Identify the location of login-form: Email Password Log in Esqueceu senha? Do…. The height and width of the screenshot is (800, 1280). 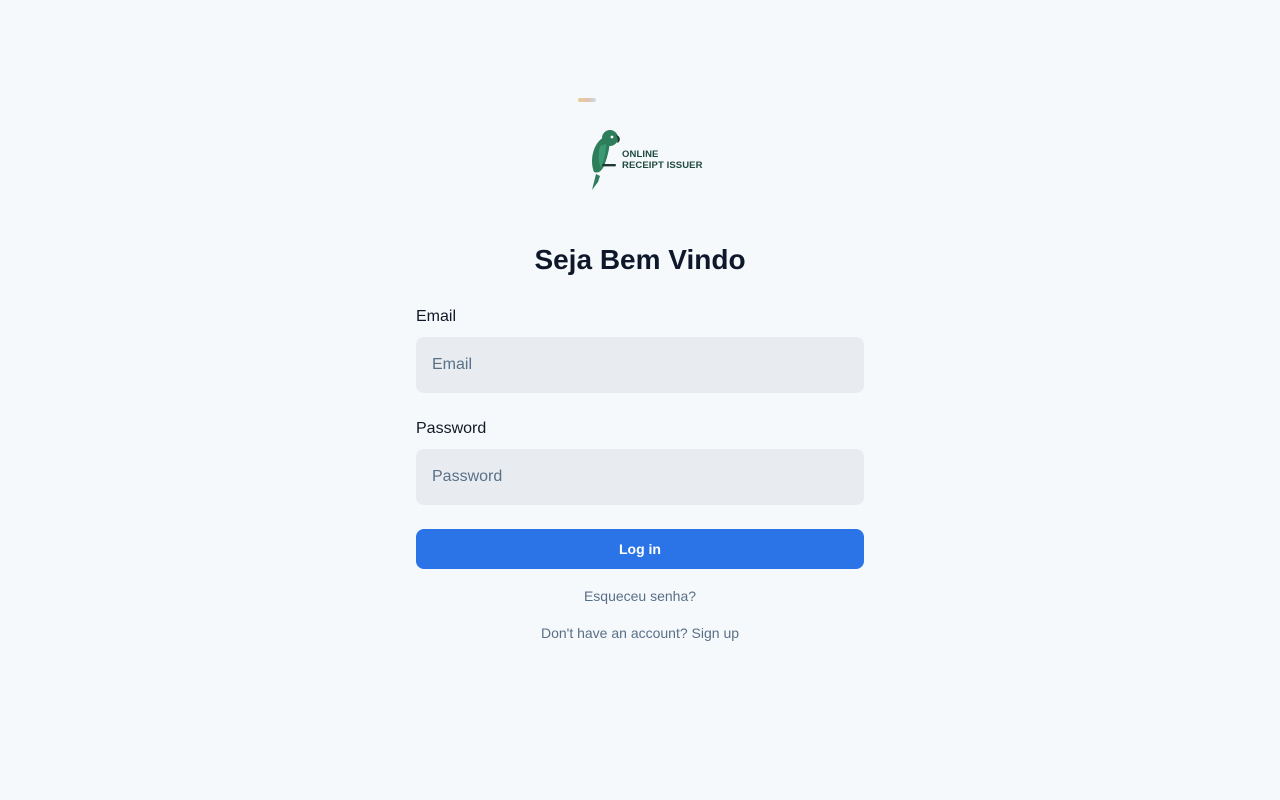
(640, 474).